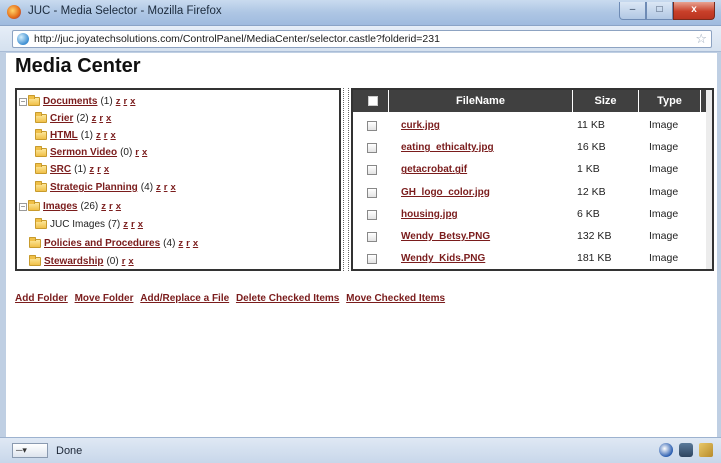 This screenshot has height=463, width=721. I want to click on tree-item-label: Stewardship, so click(73, 261).